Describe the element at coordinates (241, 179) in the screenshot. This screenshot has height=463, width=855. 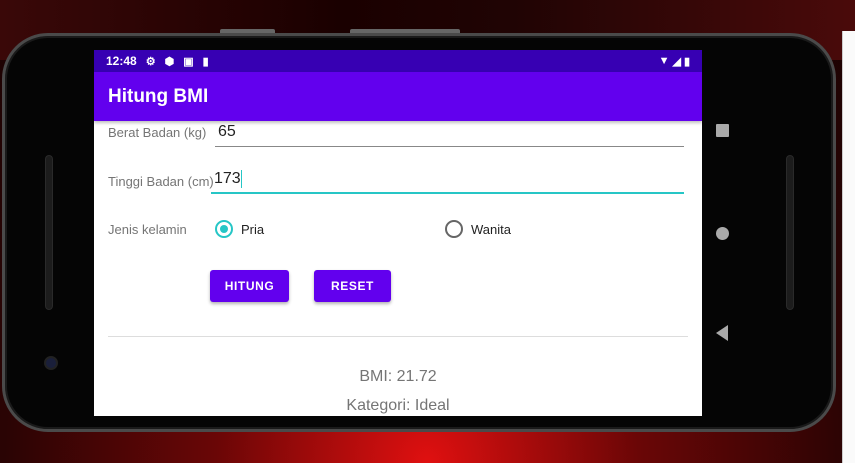
I see `text-caret` at that location.